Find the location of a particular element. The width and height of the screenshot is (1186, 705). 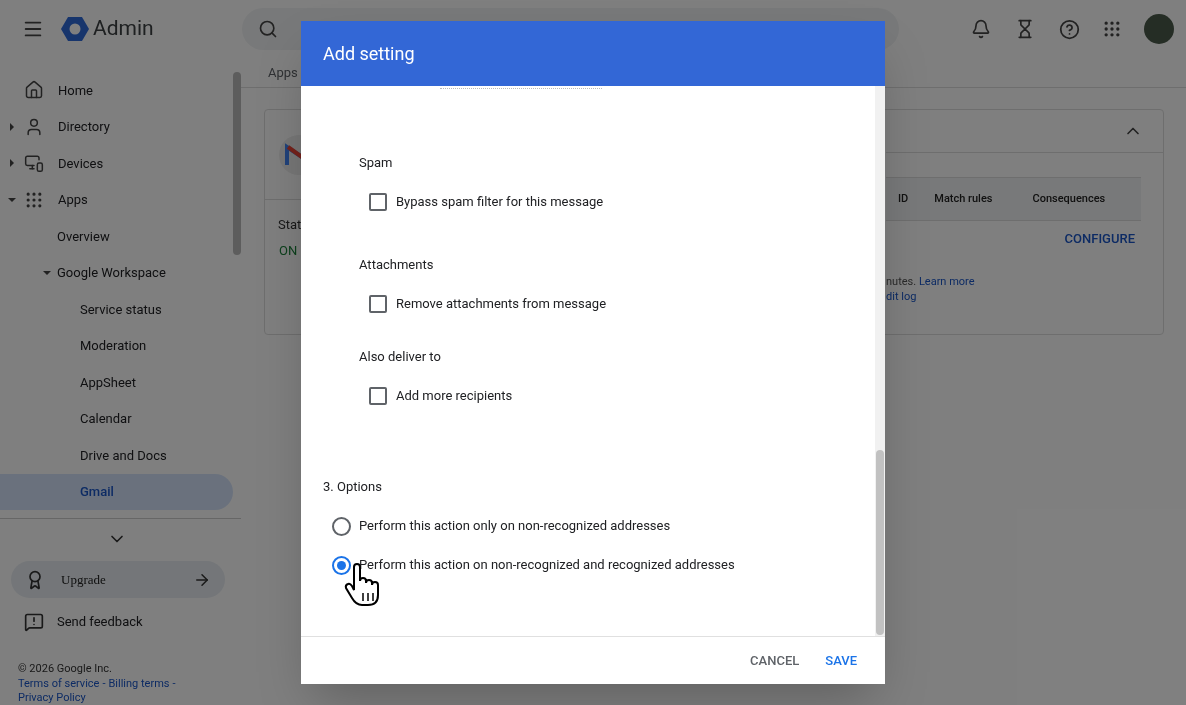

learn-more-link: Learn more is located at coordinates (946, 281).